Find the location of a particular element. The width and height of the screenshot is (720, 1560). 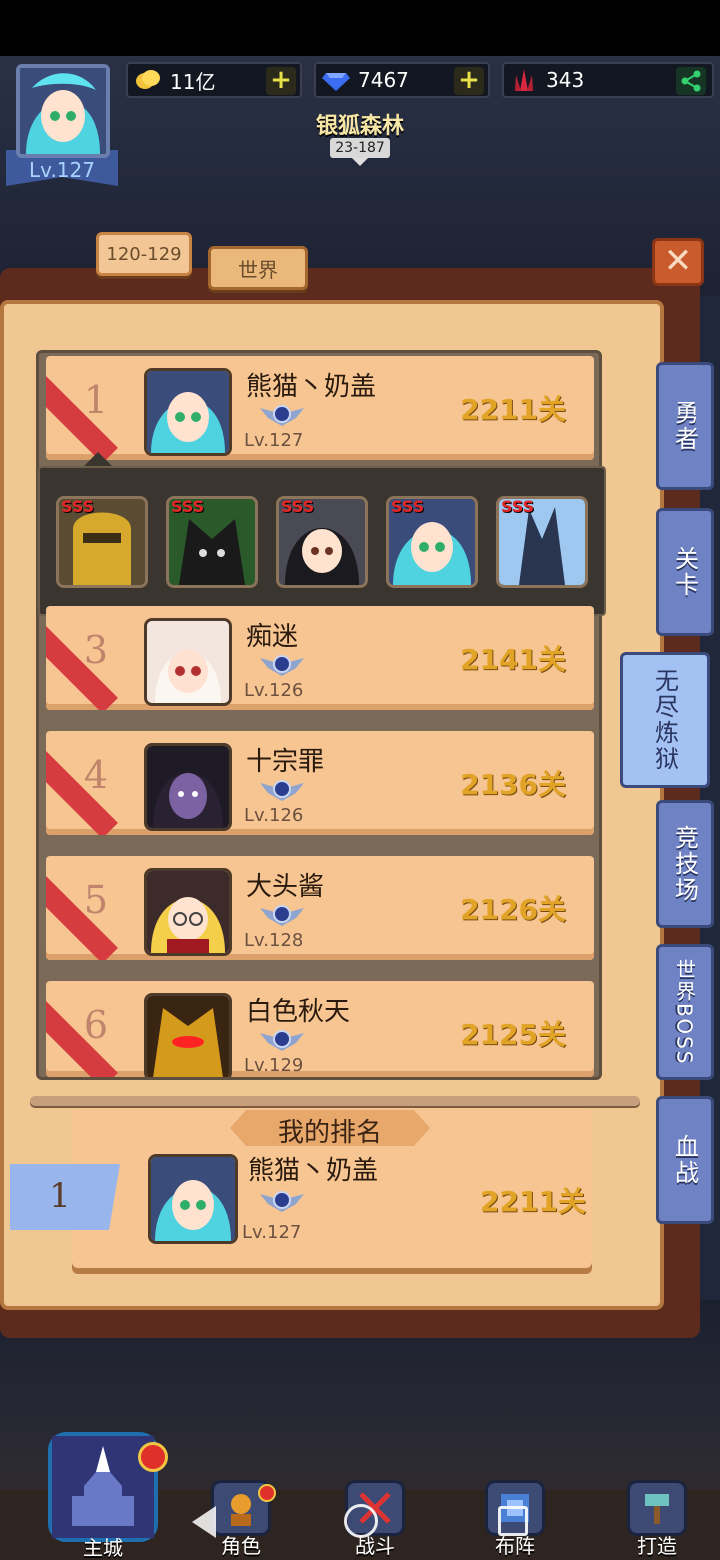

side-tab-label: 世界BOSS is located at coordinates (684, 1012).